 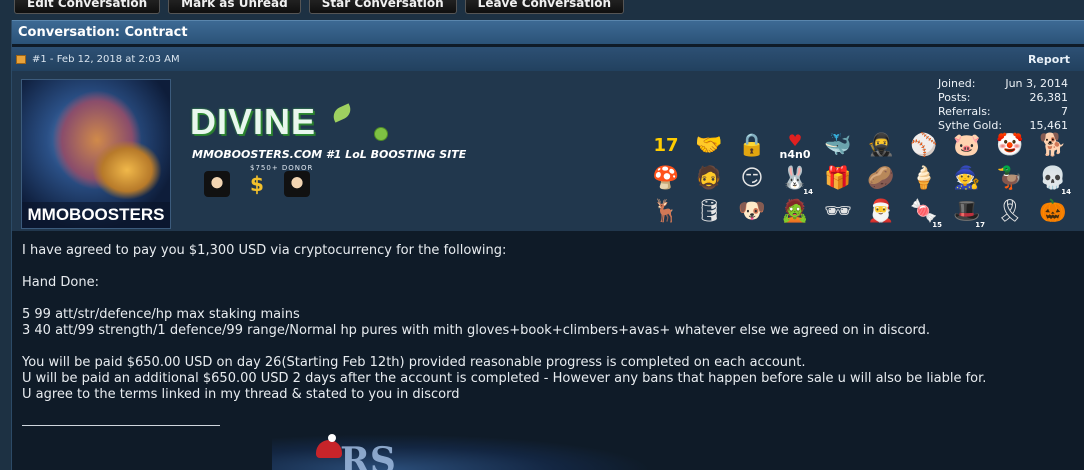 I want to click on leave-conversation-button: Leave Conversation, so click(x=544, y=7).